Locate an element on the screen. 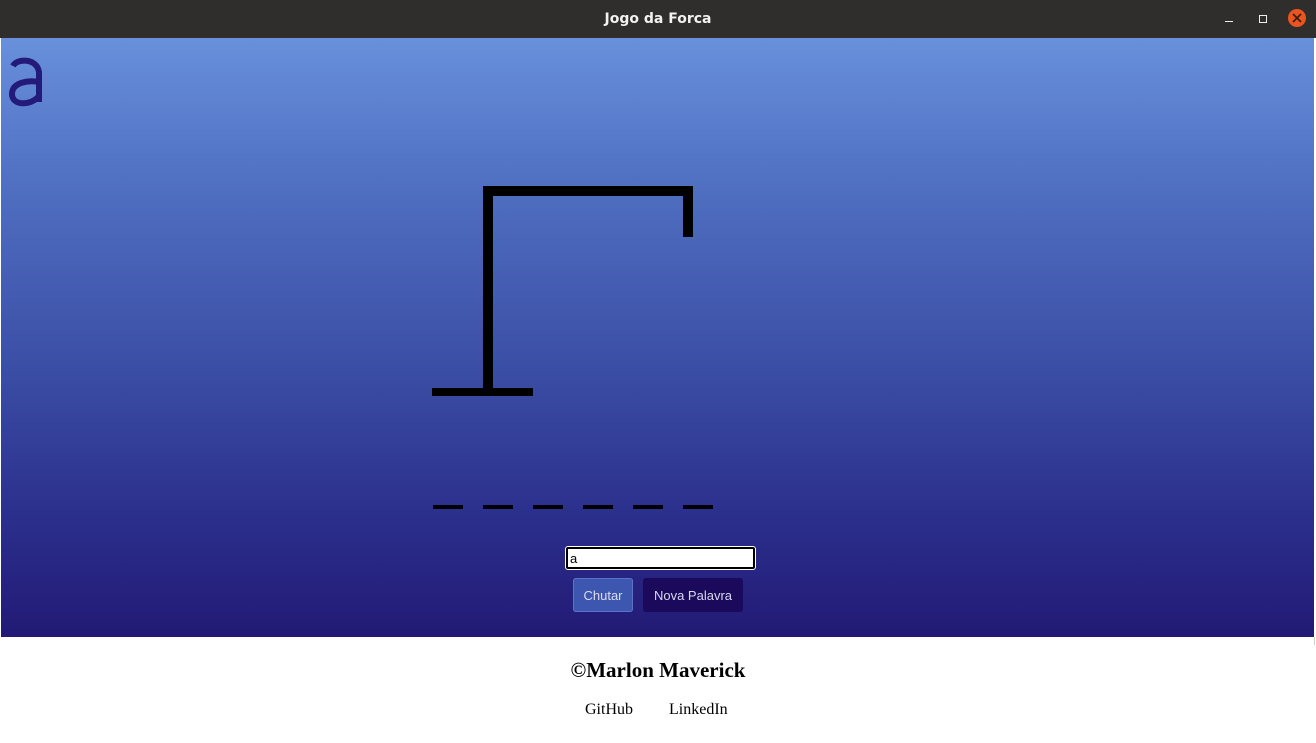 The width and height of the screenshot is (1316, 743). window-title: Jogo da Forca is located at coordinates (658, 19).